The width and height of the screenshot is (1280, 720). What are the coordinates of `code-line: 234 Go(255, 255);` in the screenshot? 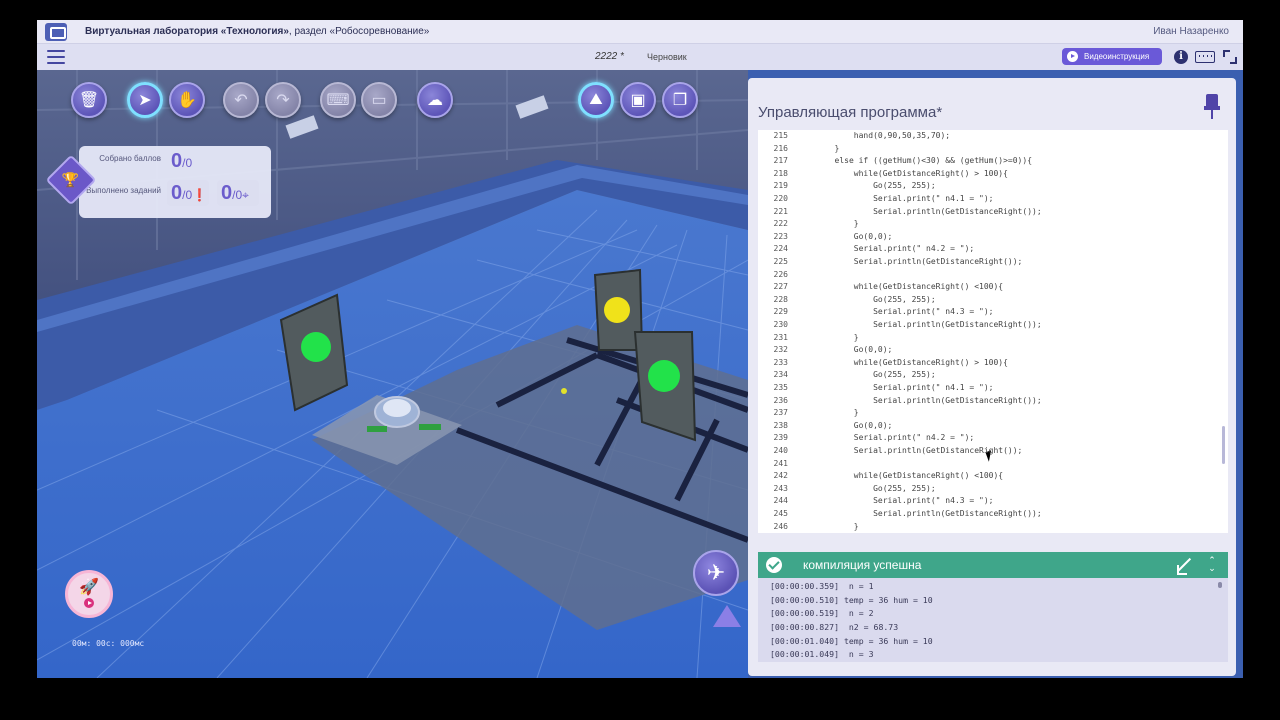 It's located at (993, 376).